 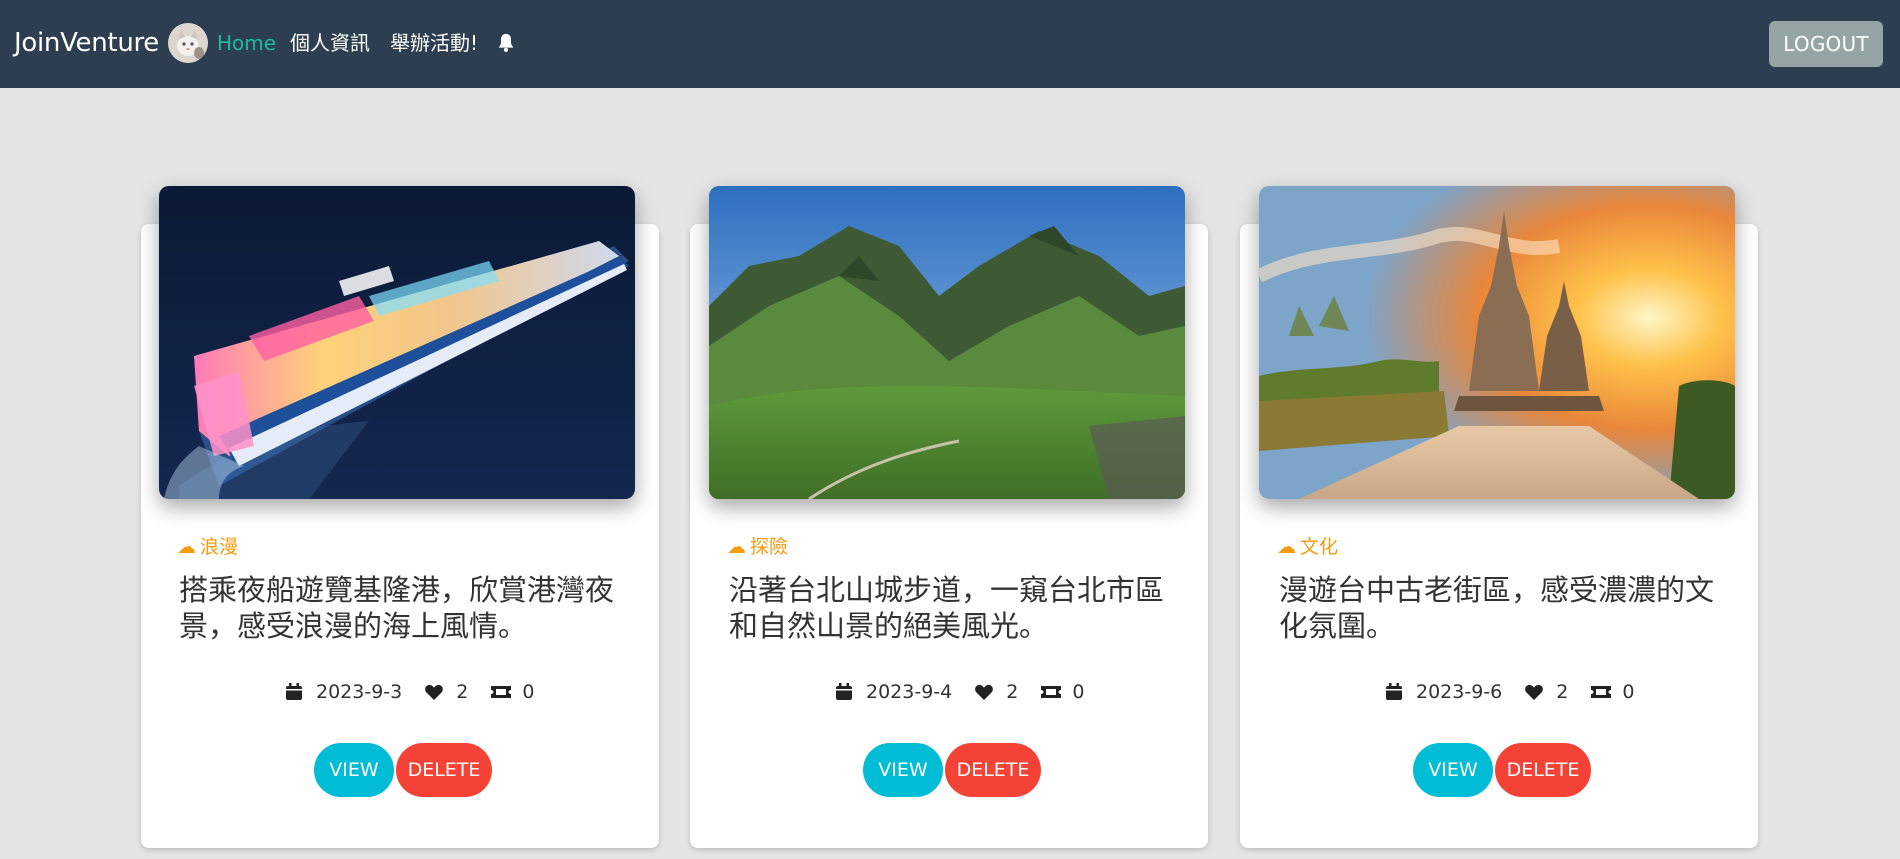 What do you see at coordinates (947, 608) in the screenshot?
I see `event-title: 沿著台北山城步道，一窺台北市區和自然山景的絕美風光。` at bounding box center [947, 608].